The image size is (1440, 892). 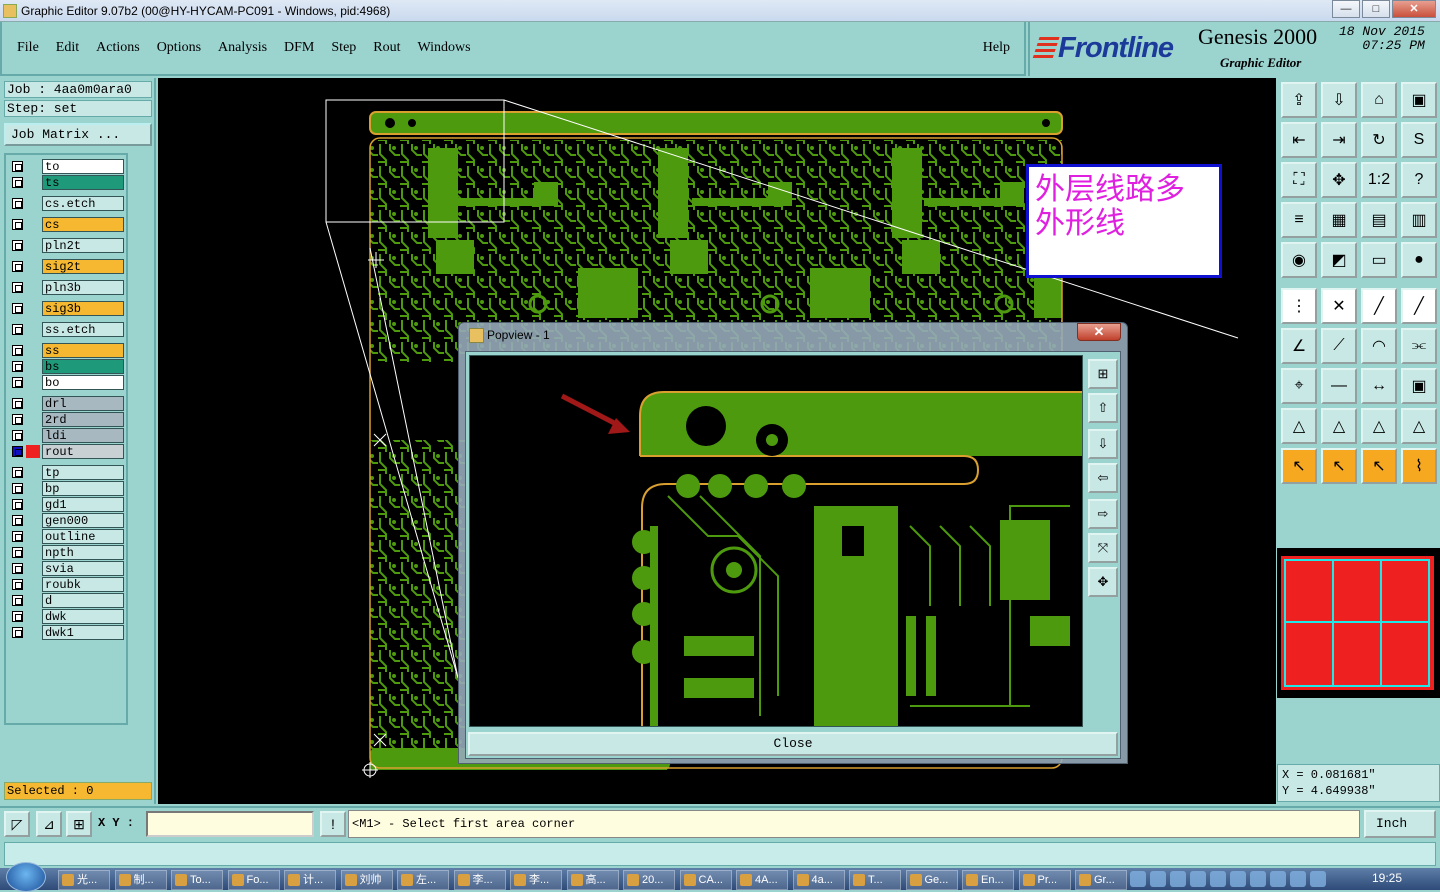 I want to click on layer-row: 2rd, so click(x=67, y=419).